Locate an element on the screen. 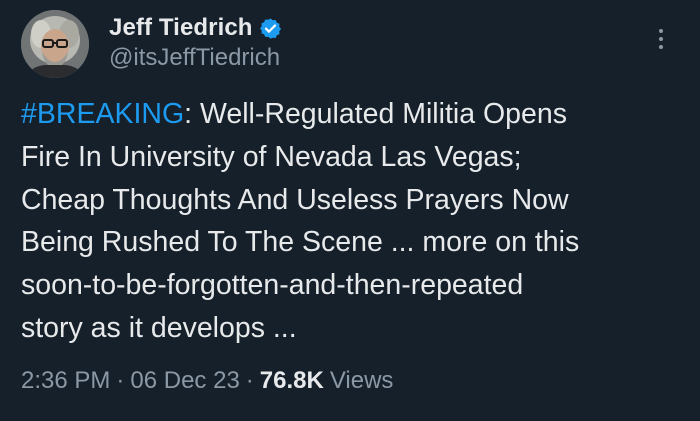  views-label: Views is located at coordinates (362, 381).